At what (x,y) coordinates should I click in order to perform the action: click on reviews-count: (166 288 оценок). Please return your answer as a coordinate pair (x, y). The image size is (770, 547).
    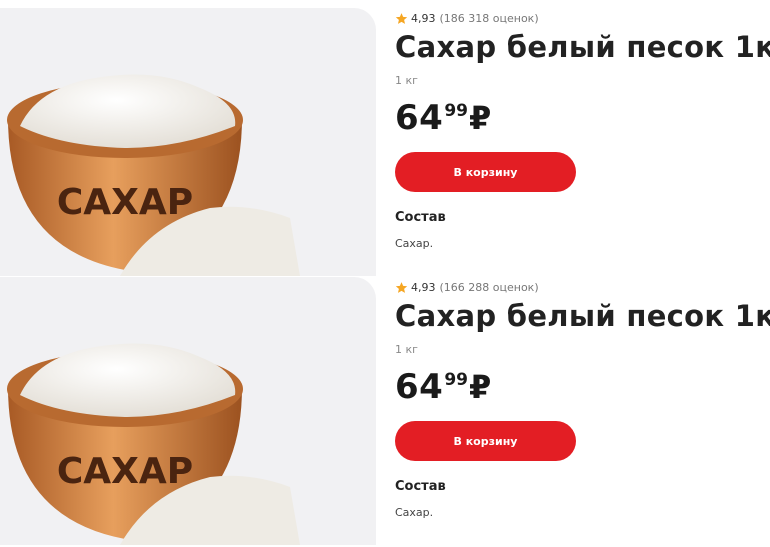
    Looking at the image, I should click on (489, 287).